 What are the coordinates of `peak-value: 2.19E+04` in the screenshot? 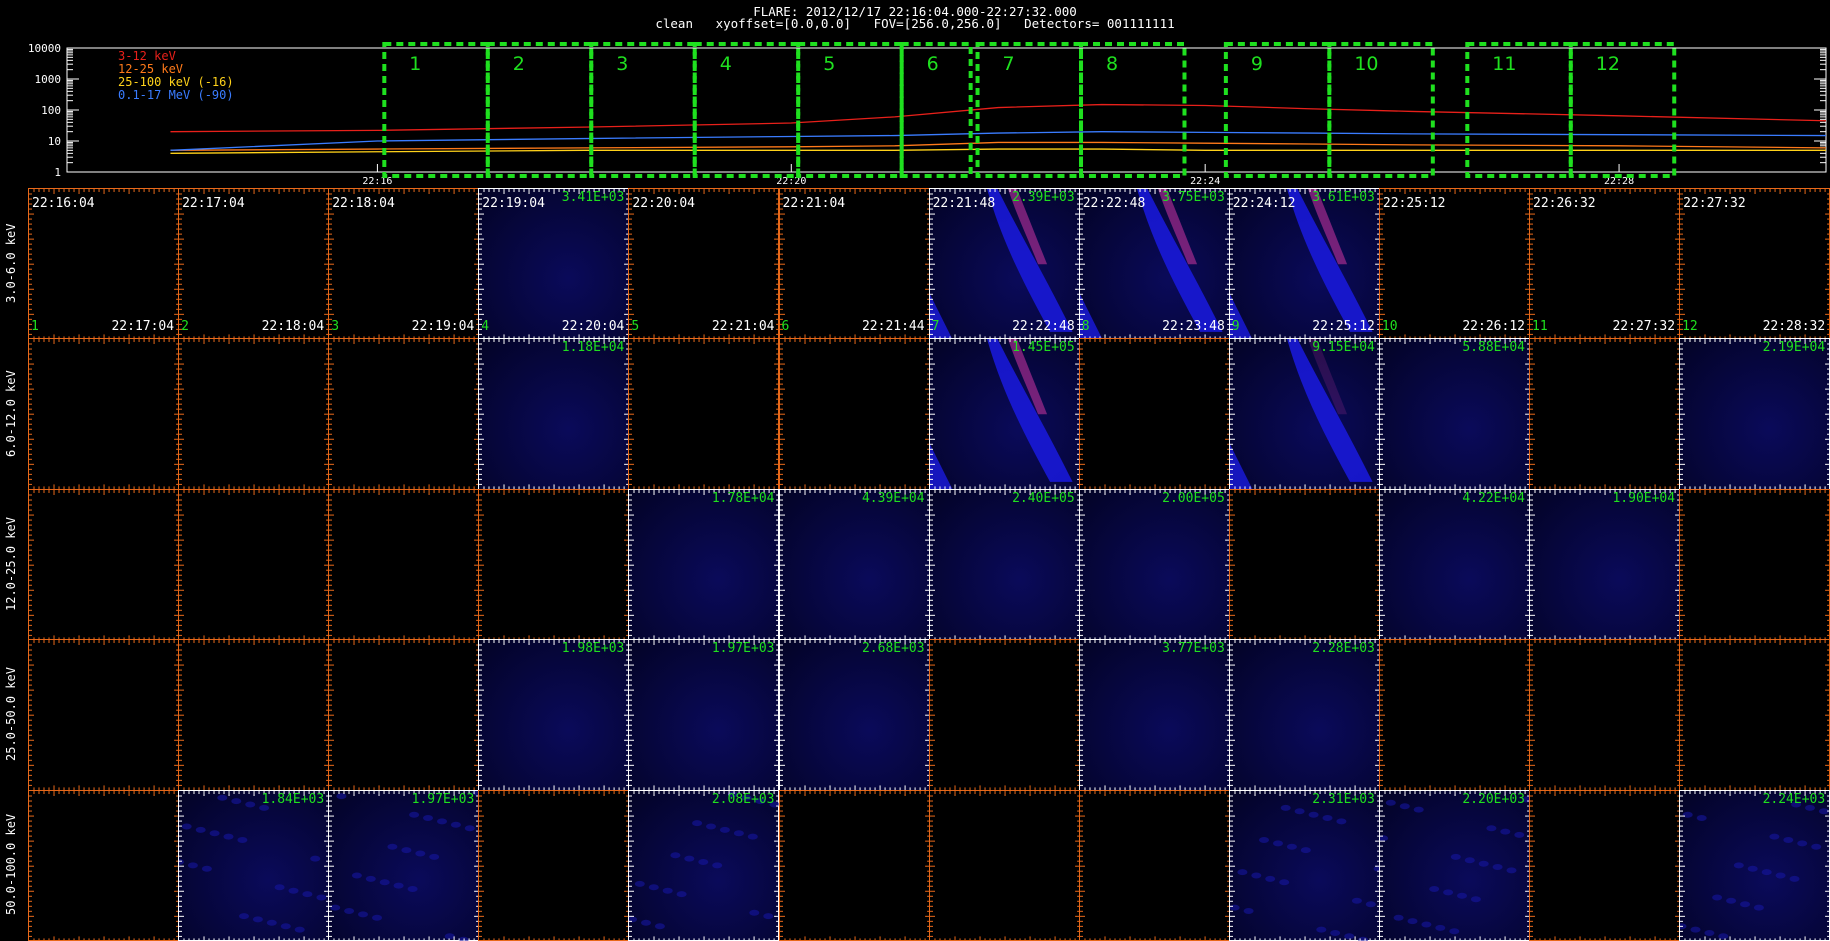 It's located at (1794, 348).